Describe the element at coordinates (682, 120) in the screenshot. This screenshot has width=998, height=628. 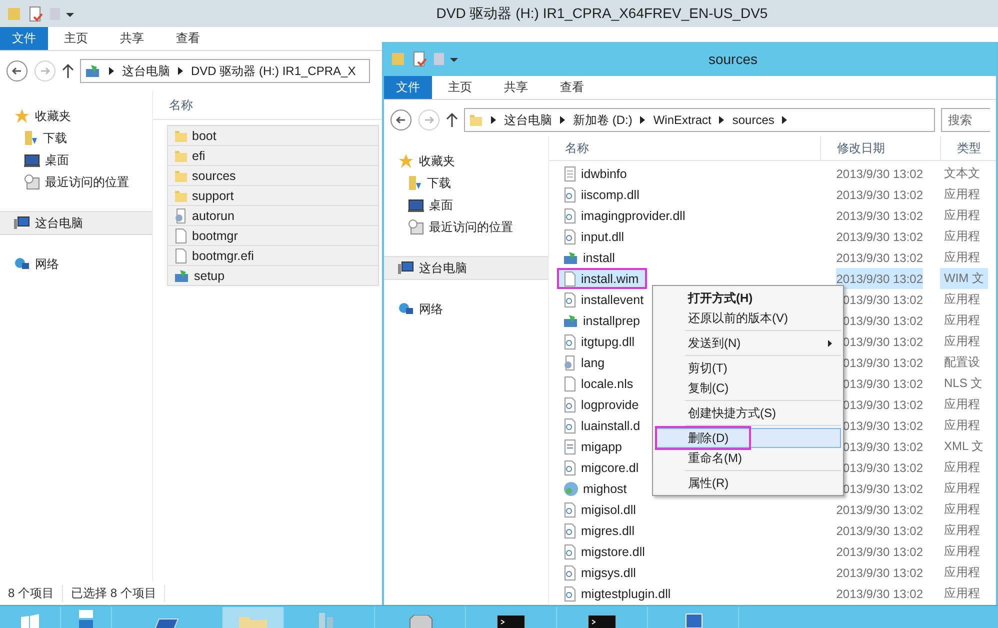
I see `breadcrumb: WinExtract` at that location.